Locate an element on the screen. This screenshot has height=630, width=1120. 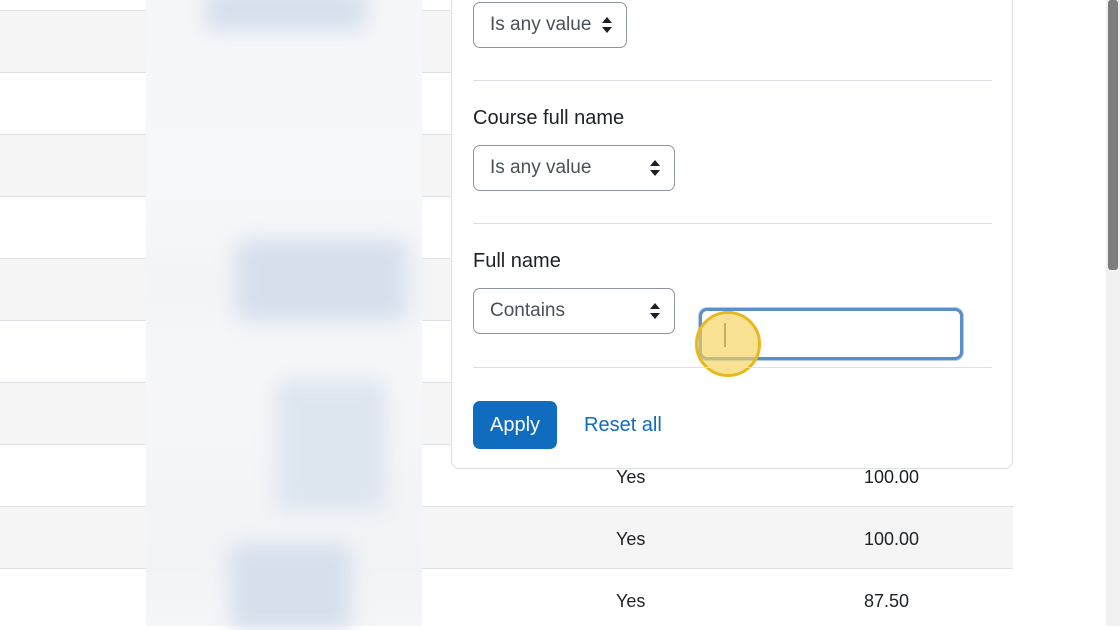
apply-button: Apply is located at coordinates (515, 425).